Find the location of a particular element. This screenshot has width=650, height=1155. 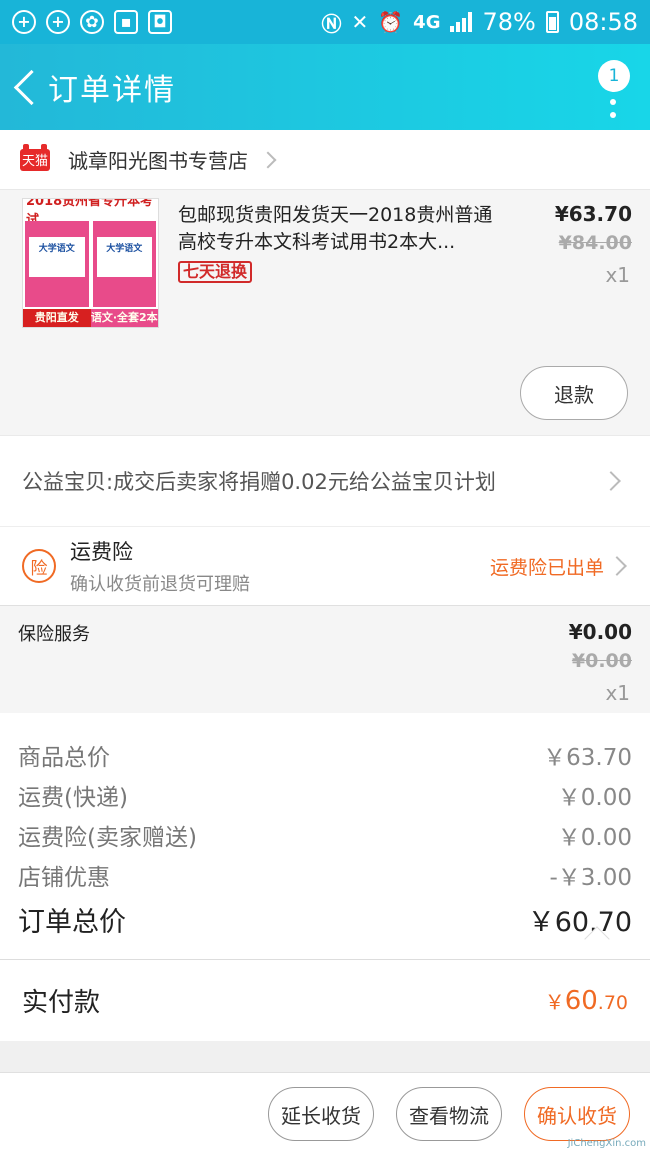

shop-name: 诚章阳光图书专营店 is located at coordinates (158, 161).